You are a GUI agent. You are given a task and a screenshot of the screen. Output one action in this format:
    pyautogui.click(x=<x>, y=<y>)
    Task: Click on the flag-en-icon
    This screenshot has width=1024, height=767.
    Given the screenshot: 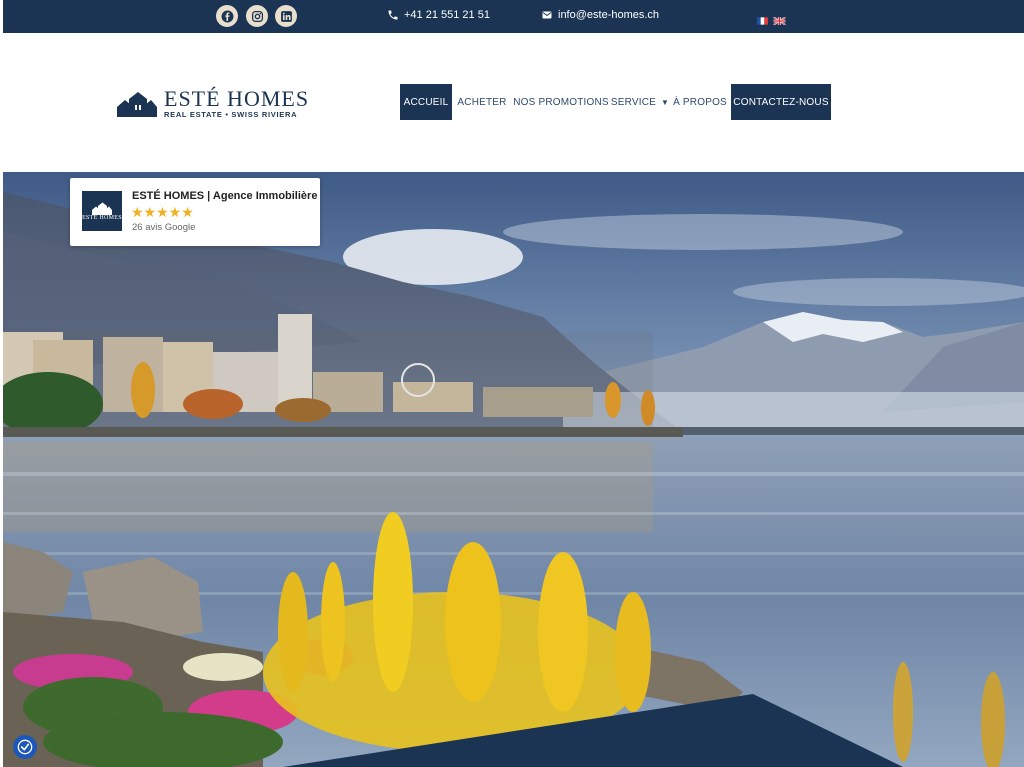 What is the action you would take?
    pyautogui.click(x=779, y=19)
    